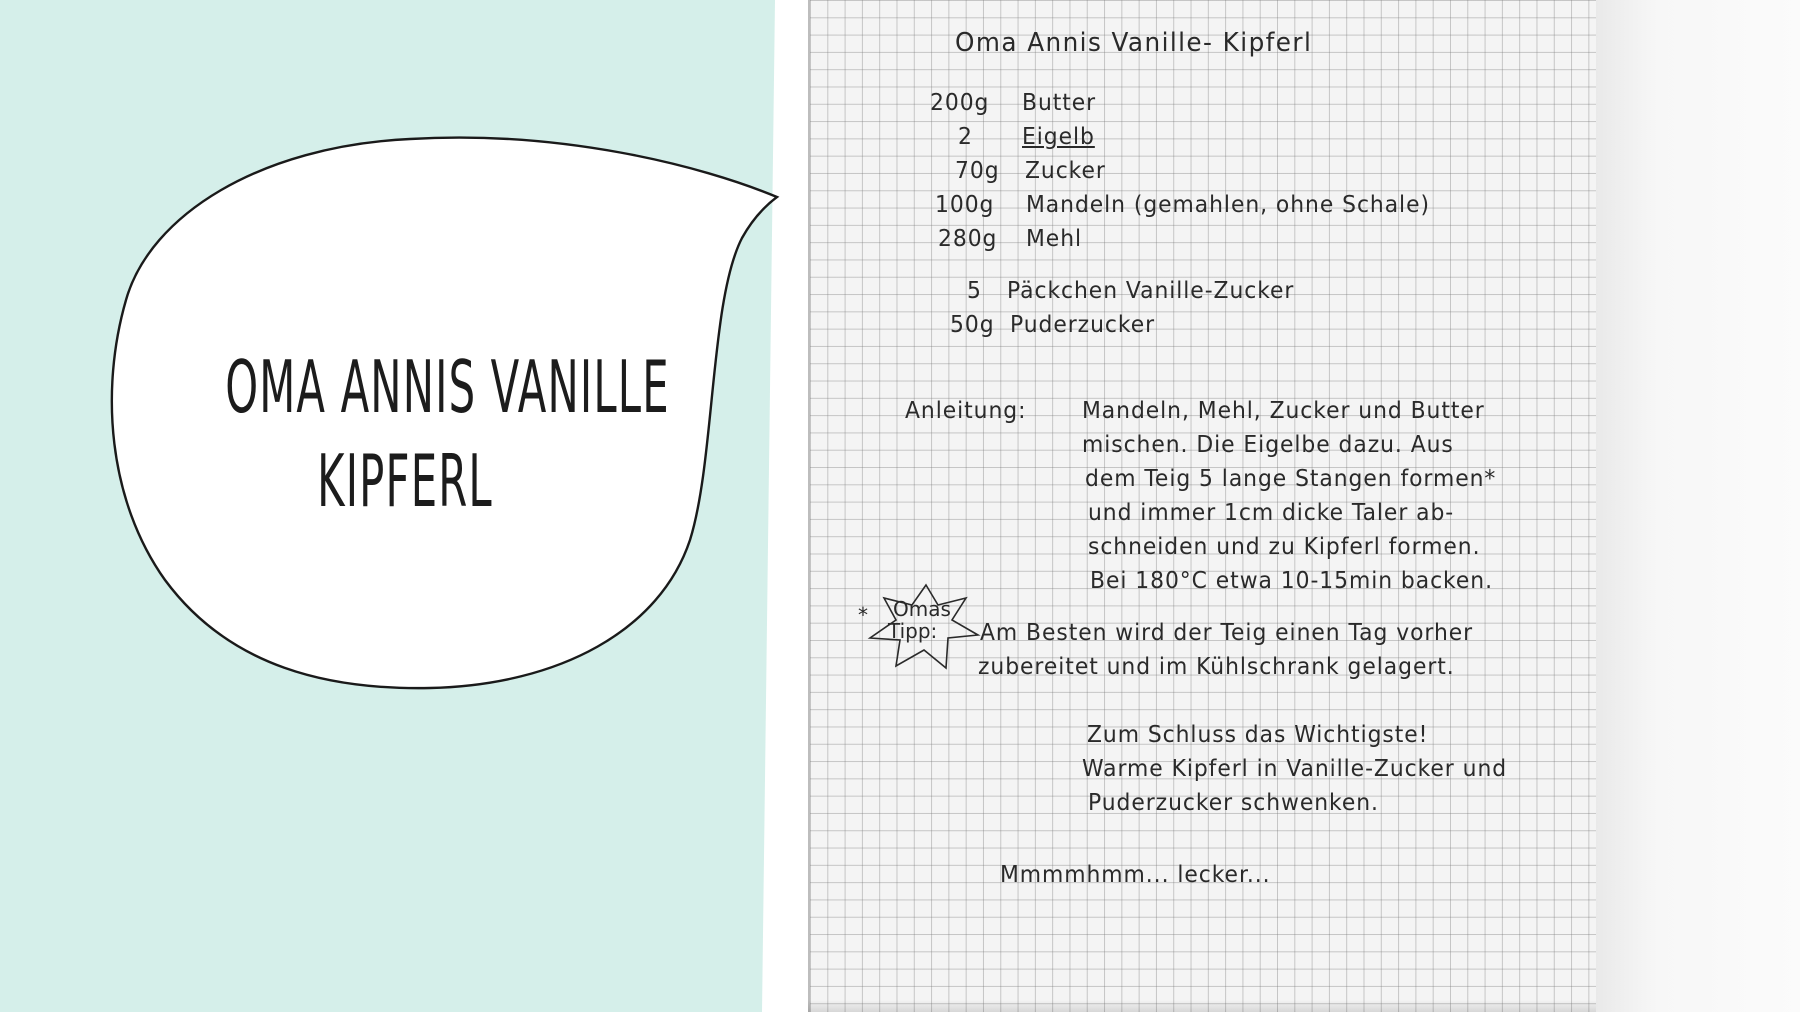 Image resolution: width=1800 pixels, height=1012 pixels. I want to click on ingredient-amount: 200g, so click(960, 103).